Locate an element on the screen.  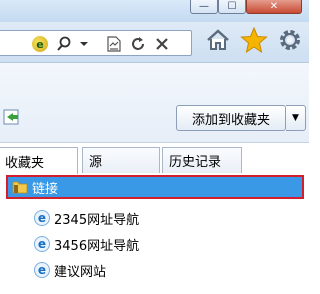
tab-history: 历史记录 is located at coordinates (202, 160).